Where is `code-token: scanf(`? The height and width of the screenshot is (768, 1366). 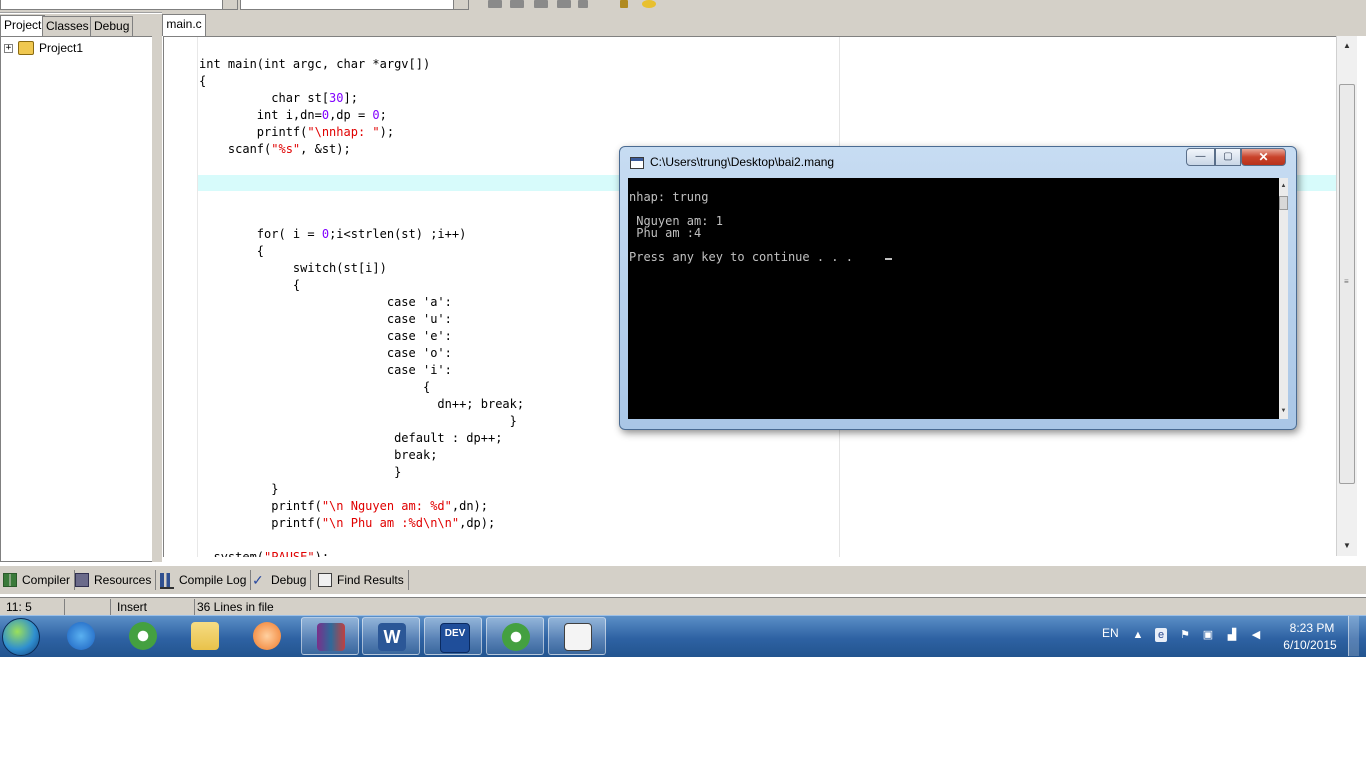 code-token: scanf( is located at coordinates (235, 149).